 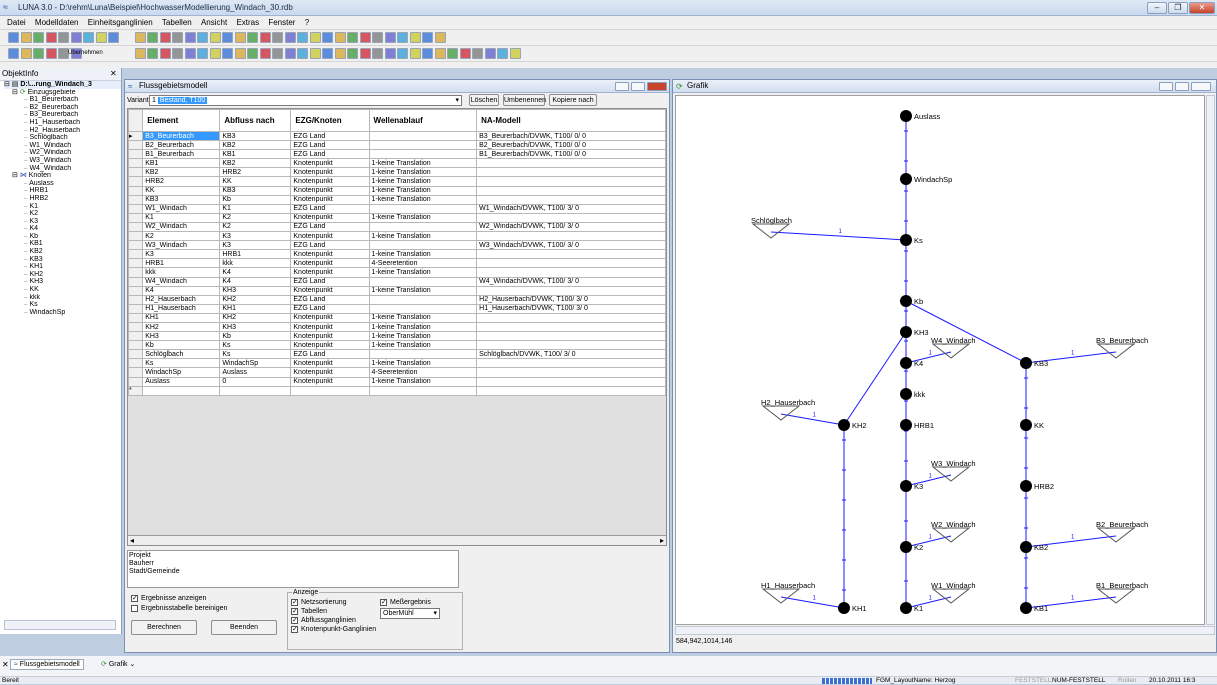 I want to click on grafik-hscrollbar, so click(x=945, y=630).